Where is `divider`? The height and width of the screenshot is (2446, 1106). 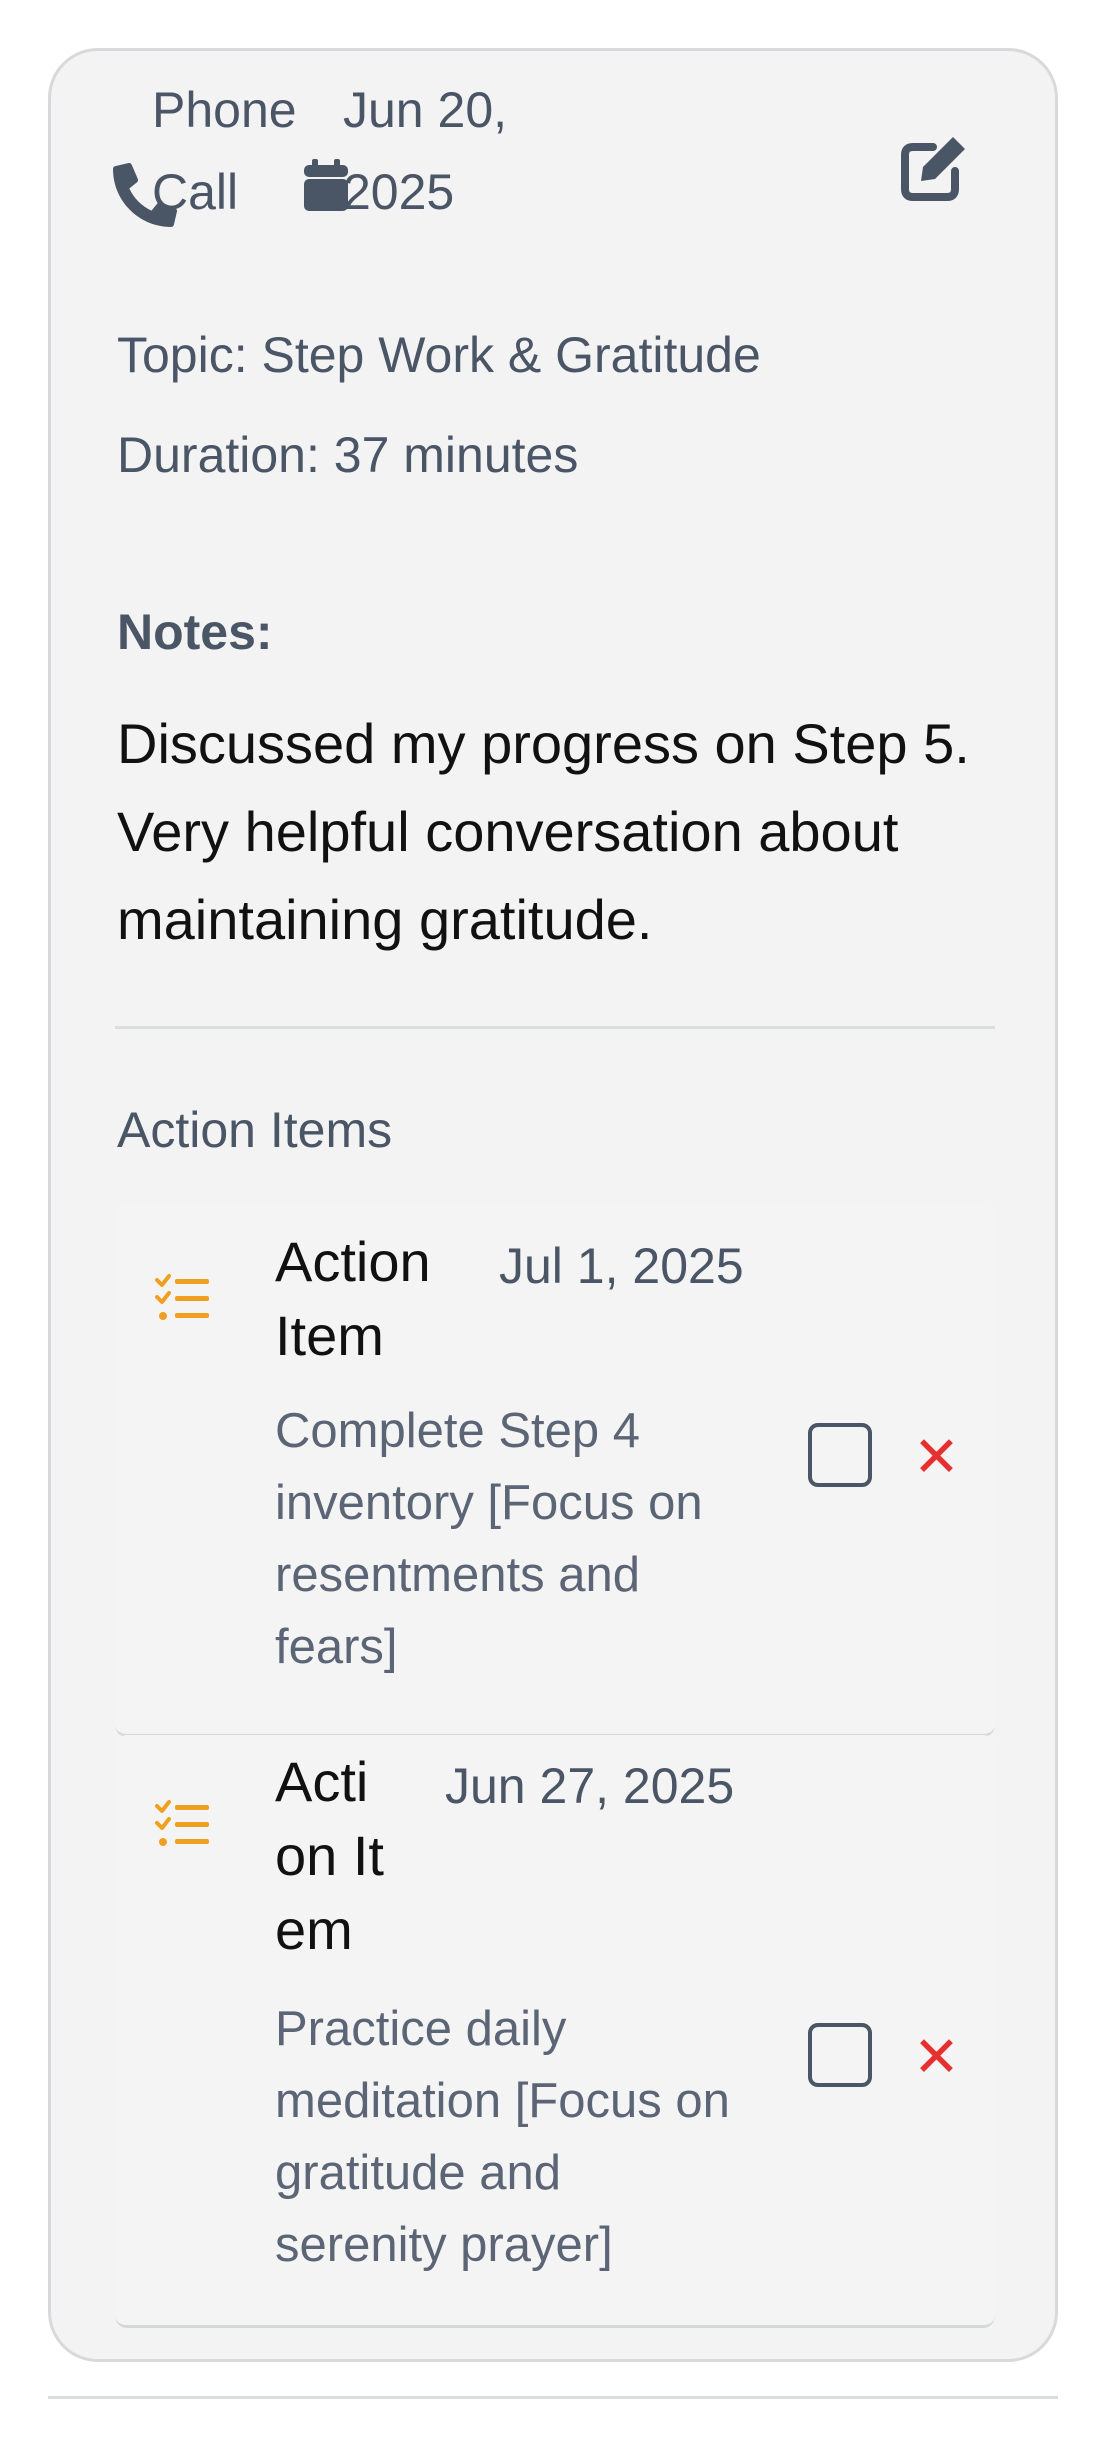 divider is located at coordinates (555, 1027).